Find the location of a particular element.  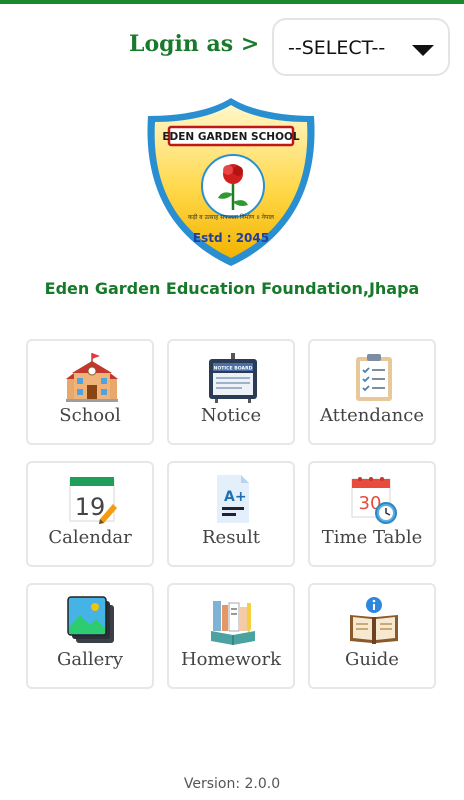

result-document-icon: A+ is located at coordinates (233, 499).